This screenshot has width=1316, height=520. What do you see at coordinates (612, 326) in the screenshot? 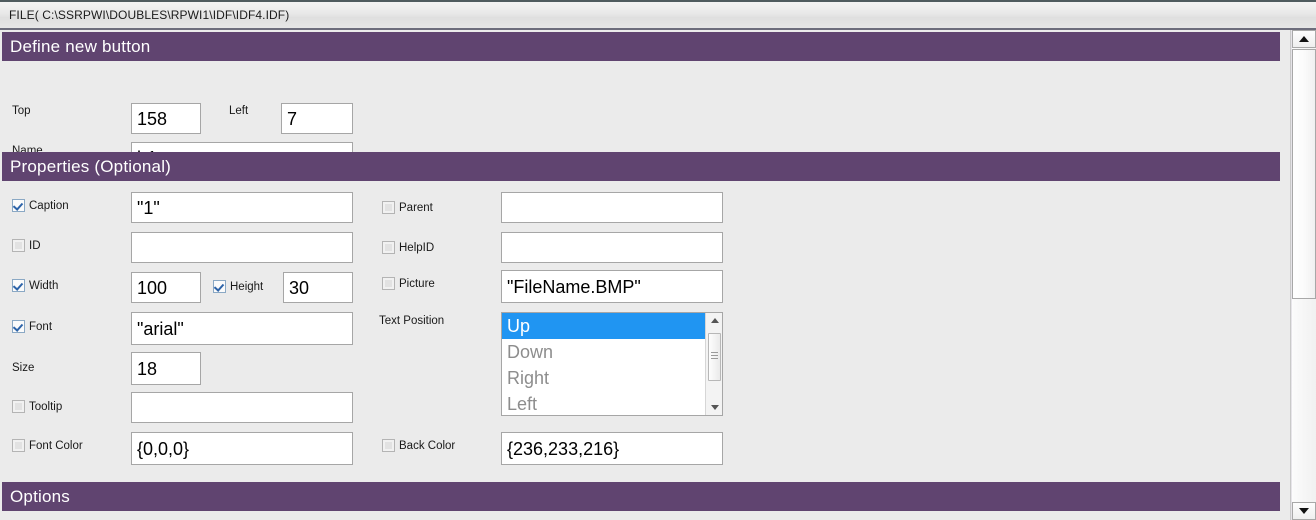
I see `listbox-option-up: Up` at bounding box center [612, 326].